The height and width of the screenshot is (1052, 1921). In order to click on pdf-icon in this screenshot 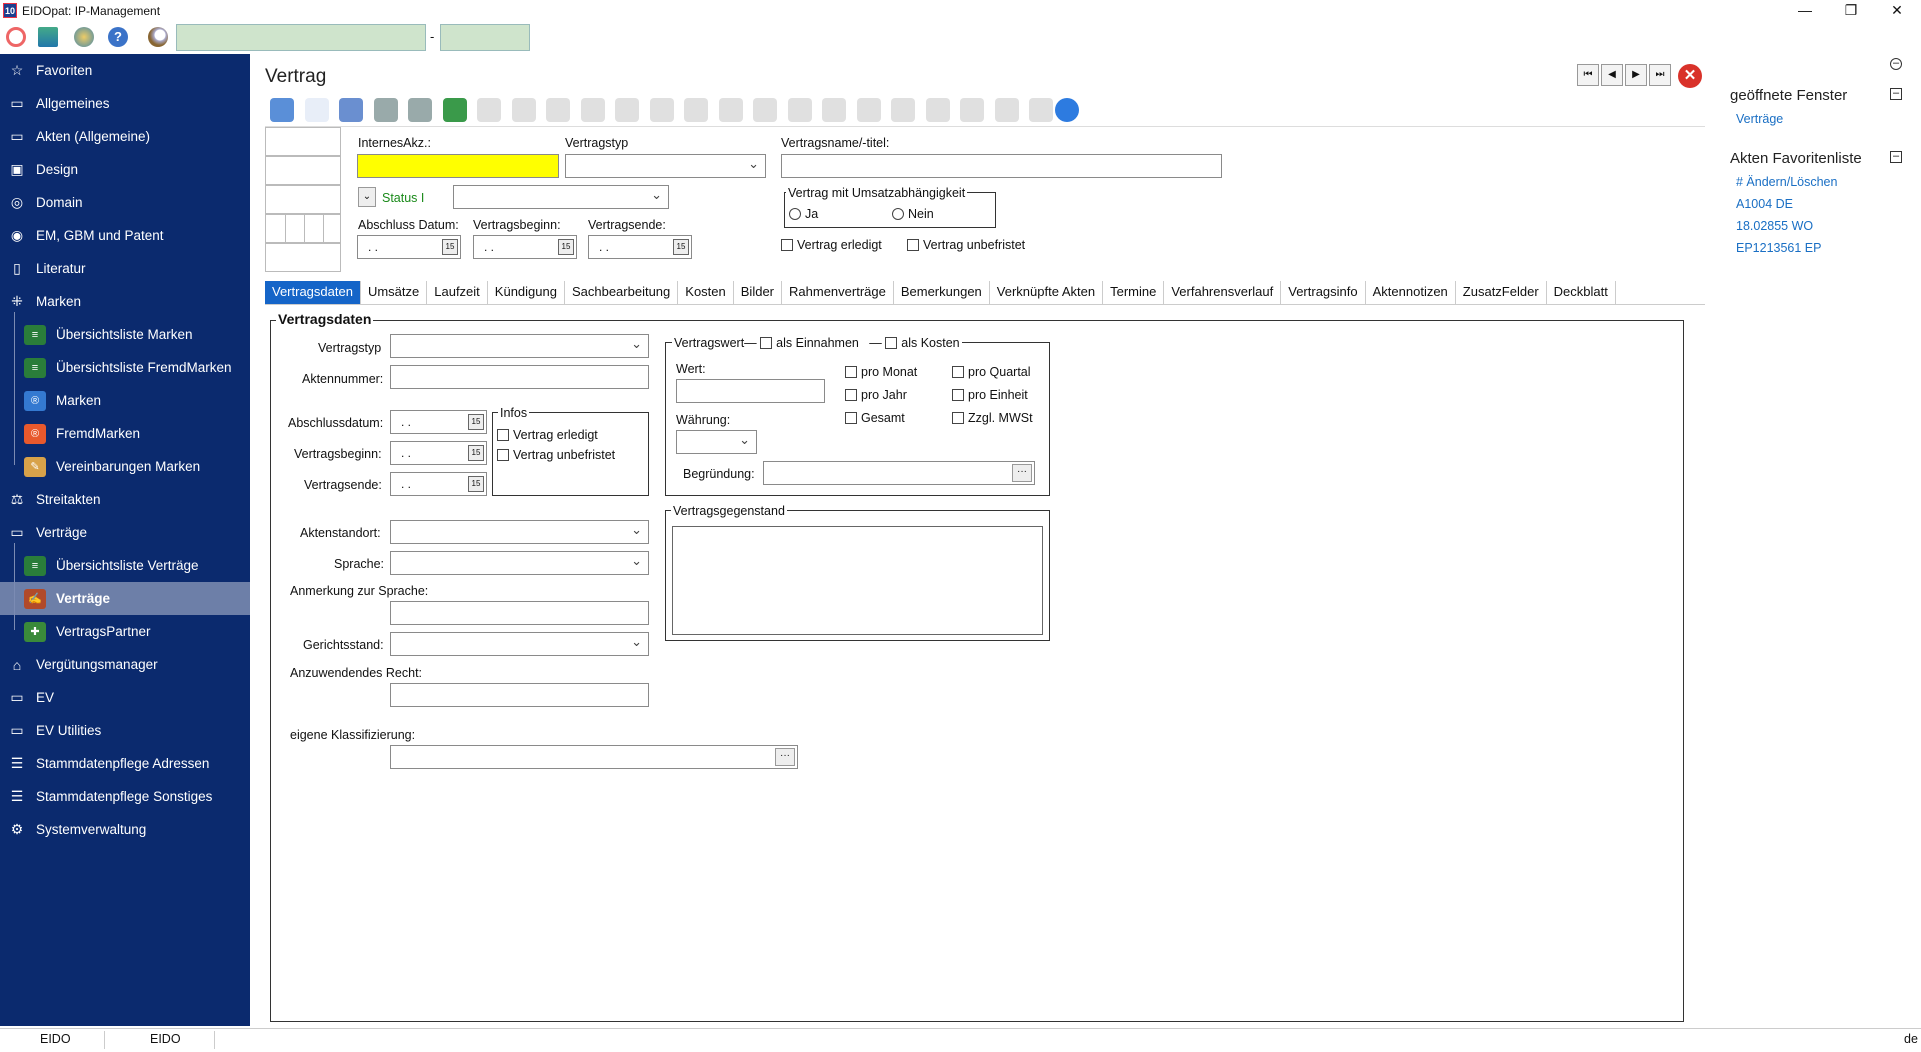, I will do `click(903, 110)`.